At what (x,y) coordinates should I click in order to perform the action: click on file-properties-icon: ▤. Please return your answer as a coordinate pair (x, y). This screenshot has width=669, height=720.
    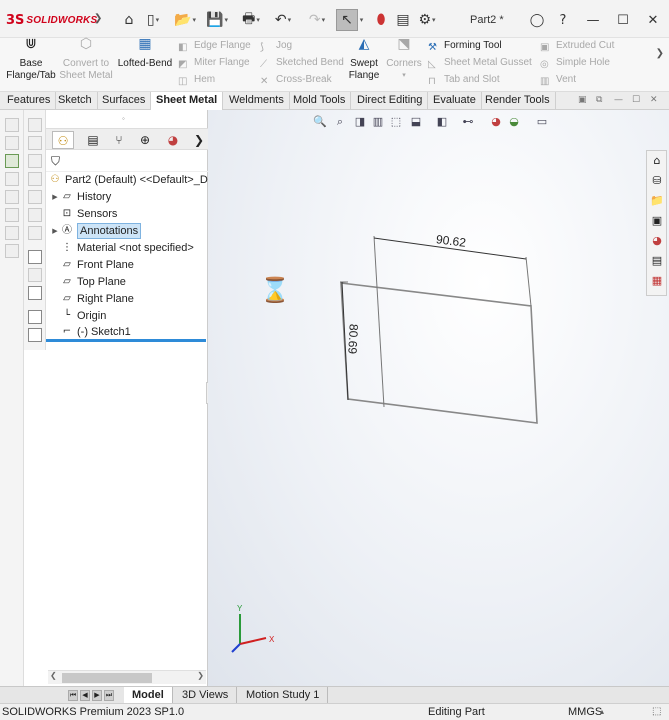
    Looking at the image, I should click on (403, 20).